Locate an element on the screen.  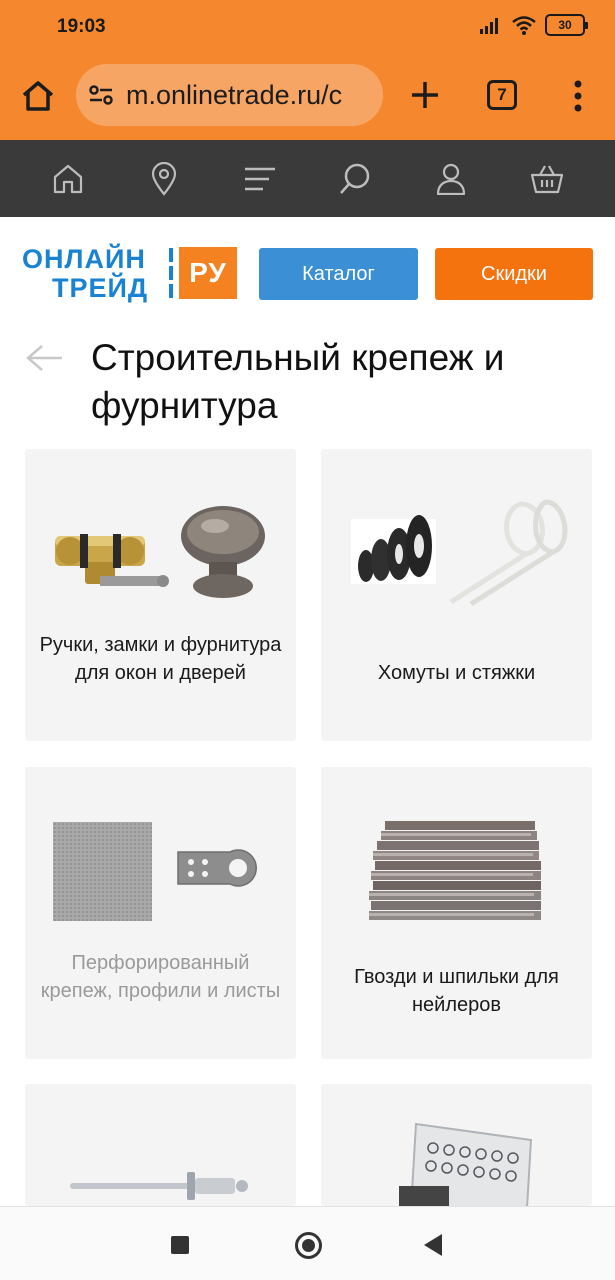
site-nav-bar is located at coordinates (307, 178).